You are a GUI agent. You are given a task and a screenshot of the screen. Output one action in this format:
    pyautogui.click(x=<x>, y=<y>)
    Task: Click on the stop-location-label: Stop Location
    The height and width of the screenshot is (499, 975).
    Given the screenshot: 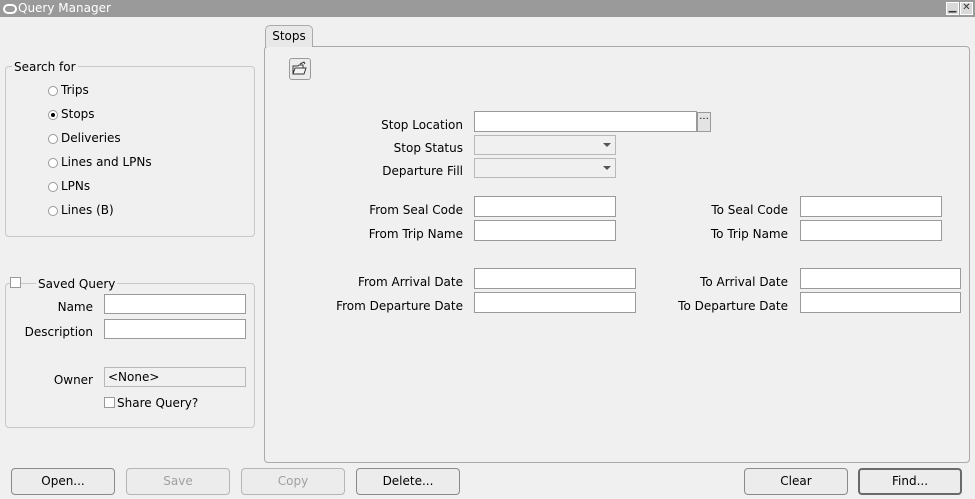 What is the action you would take?
    pyautogui.click(x=422, y=125)
    